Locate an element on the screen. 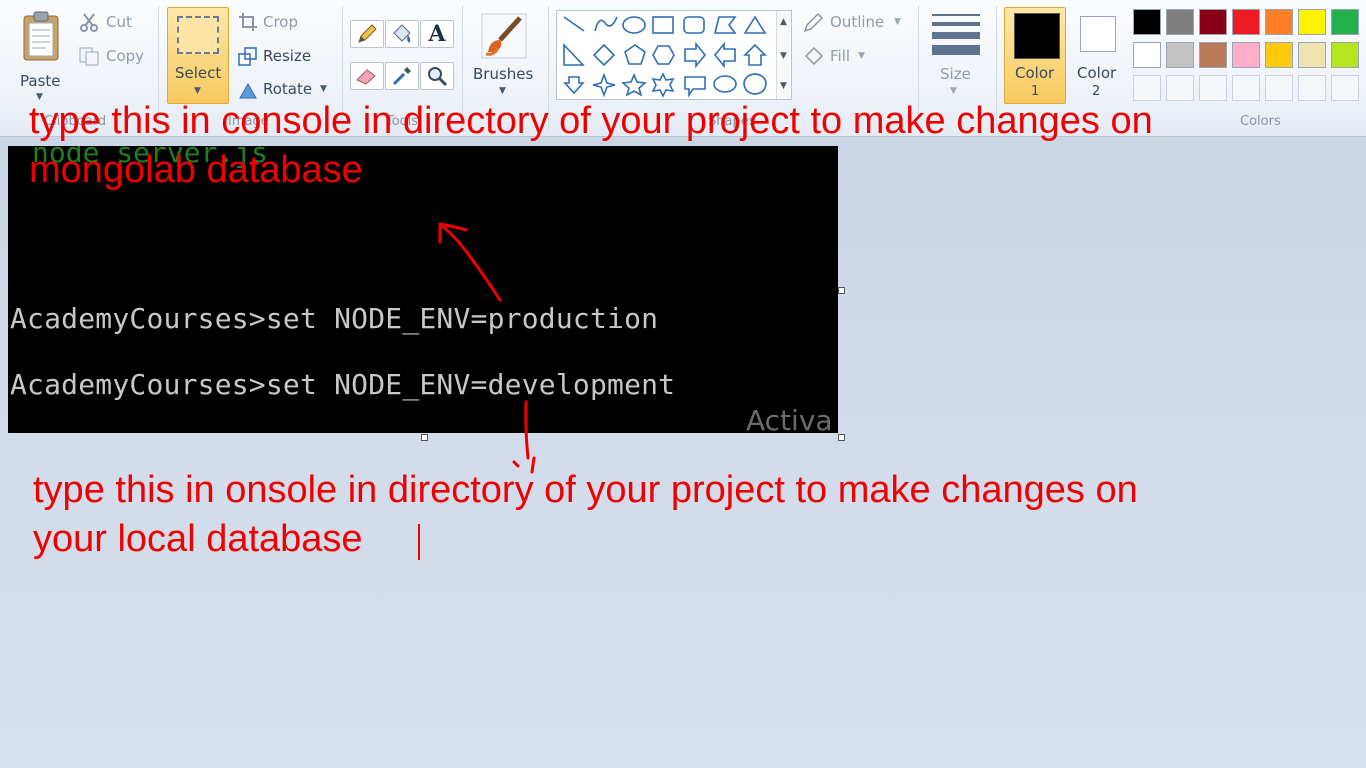  palette-swatch-gray is located at coordinates (1180, 22).